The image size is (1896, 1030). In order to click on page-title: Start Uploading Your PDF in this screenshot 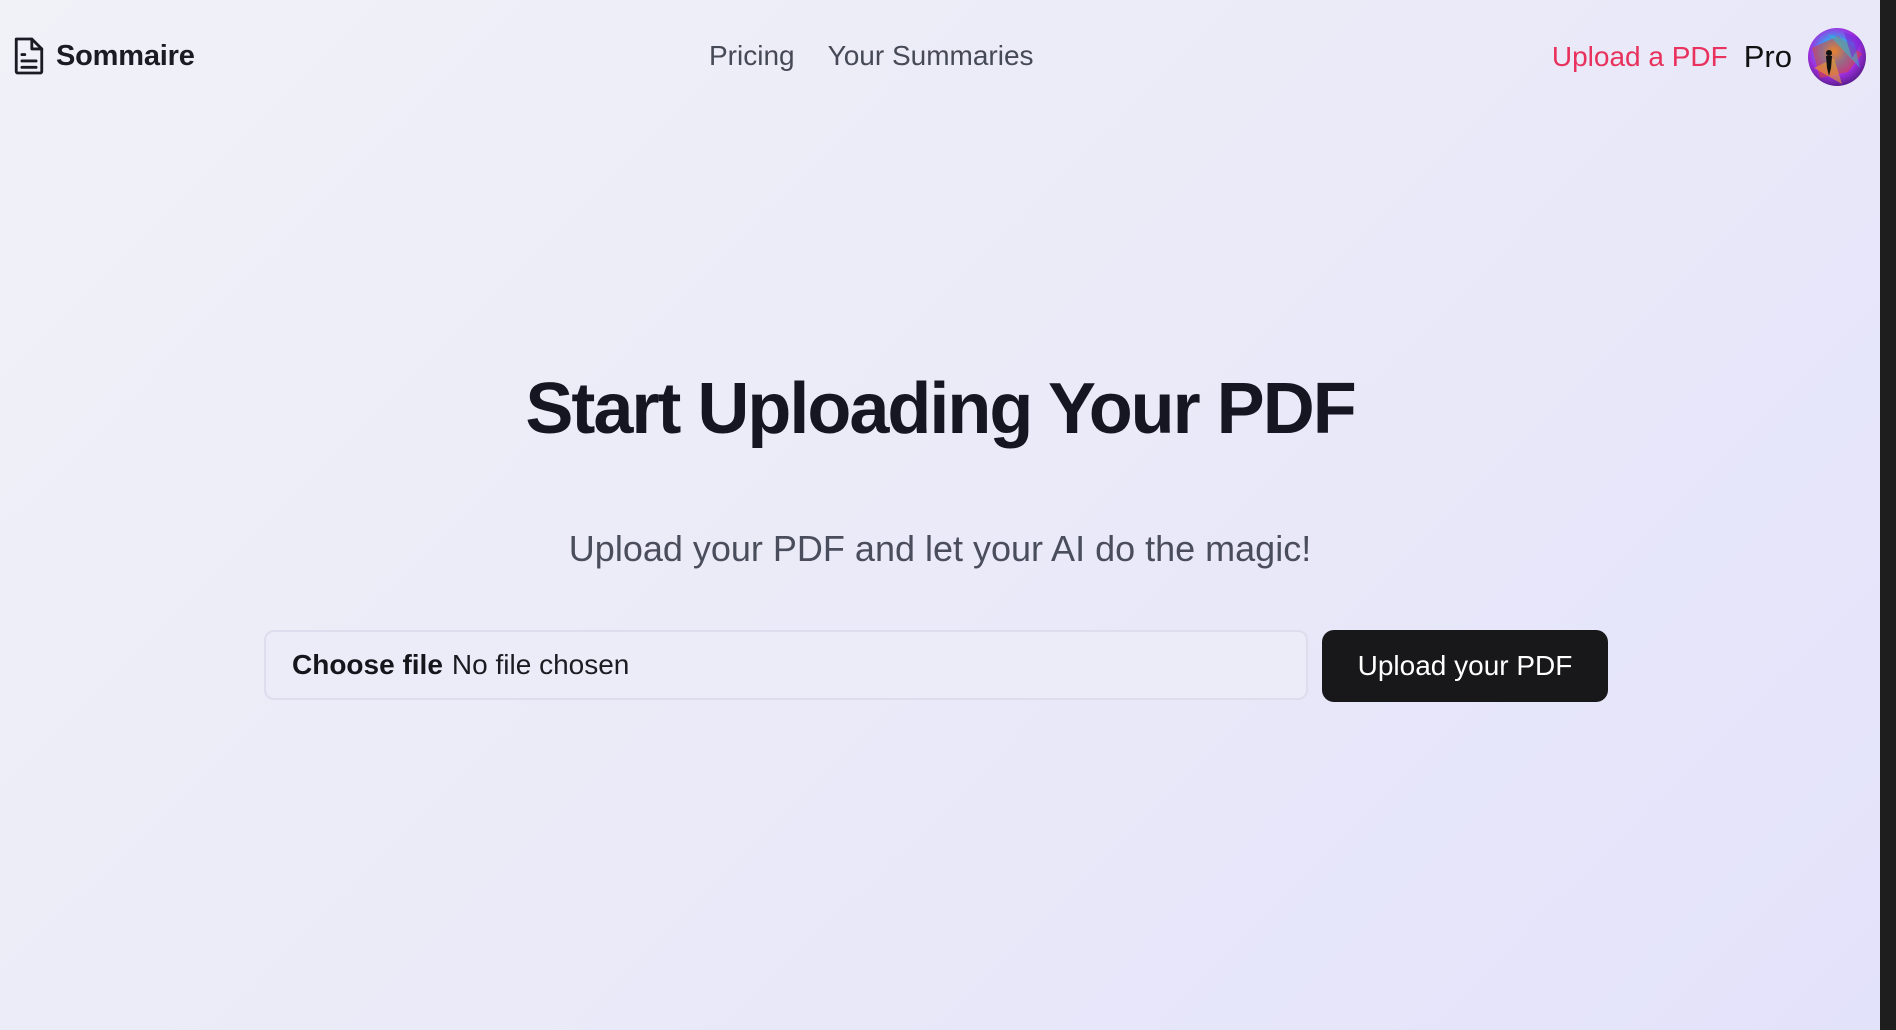, I will do `click(940, 409)`.